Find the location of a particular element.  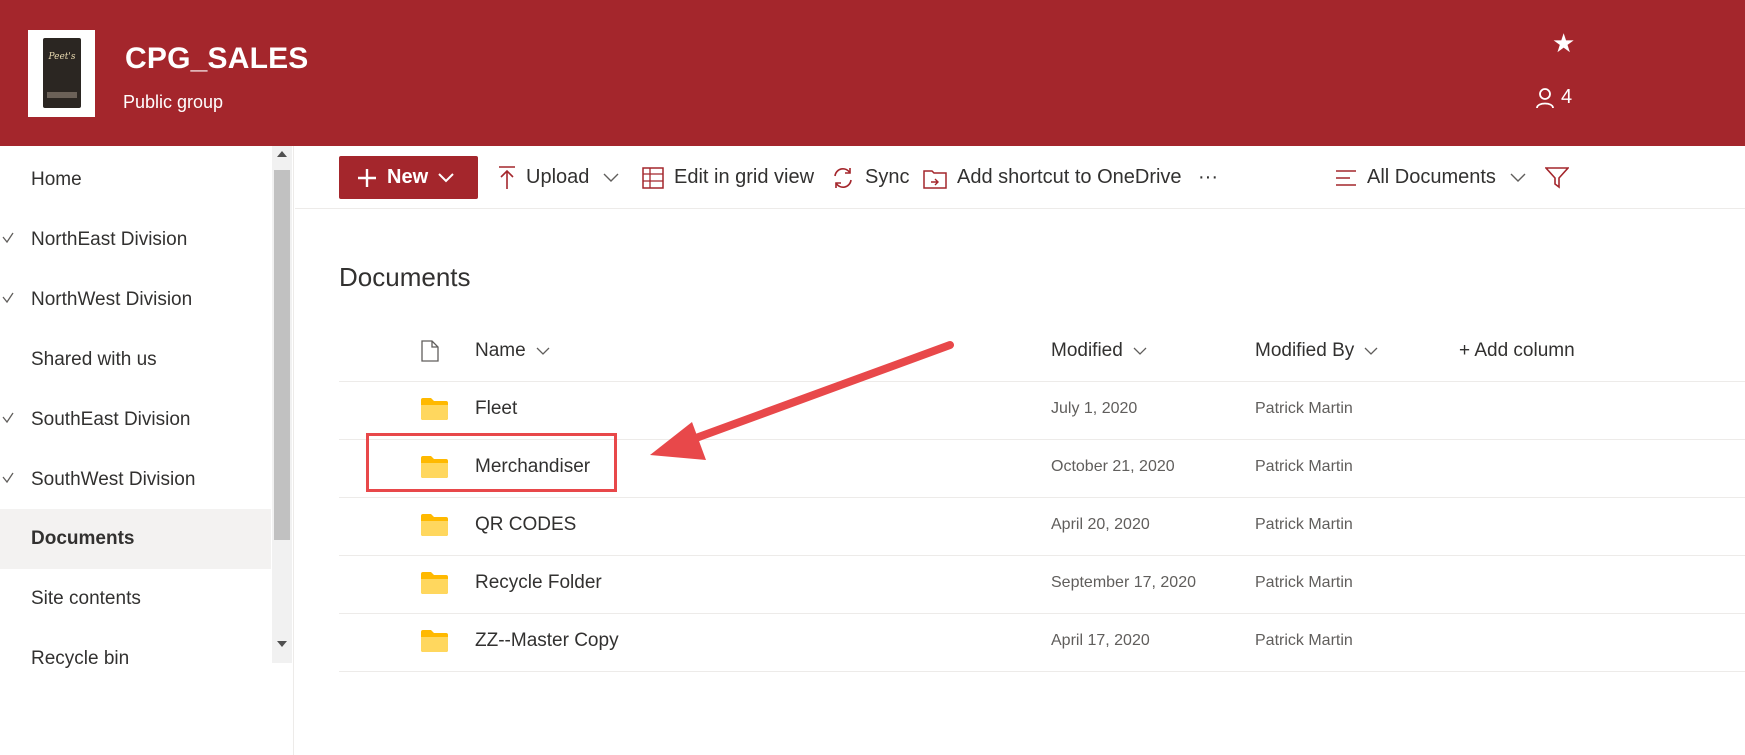

members-button: 4 is located at coordinates (1553, 97).